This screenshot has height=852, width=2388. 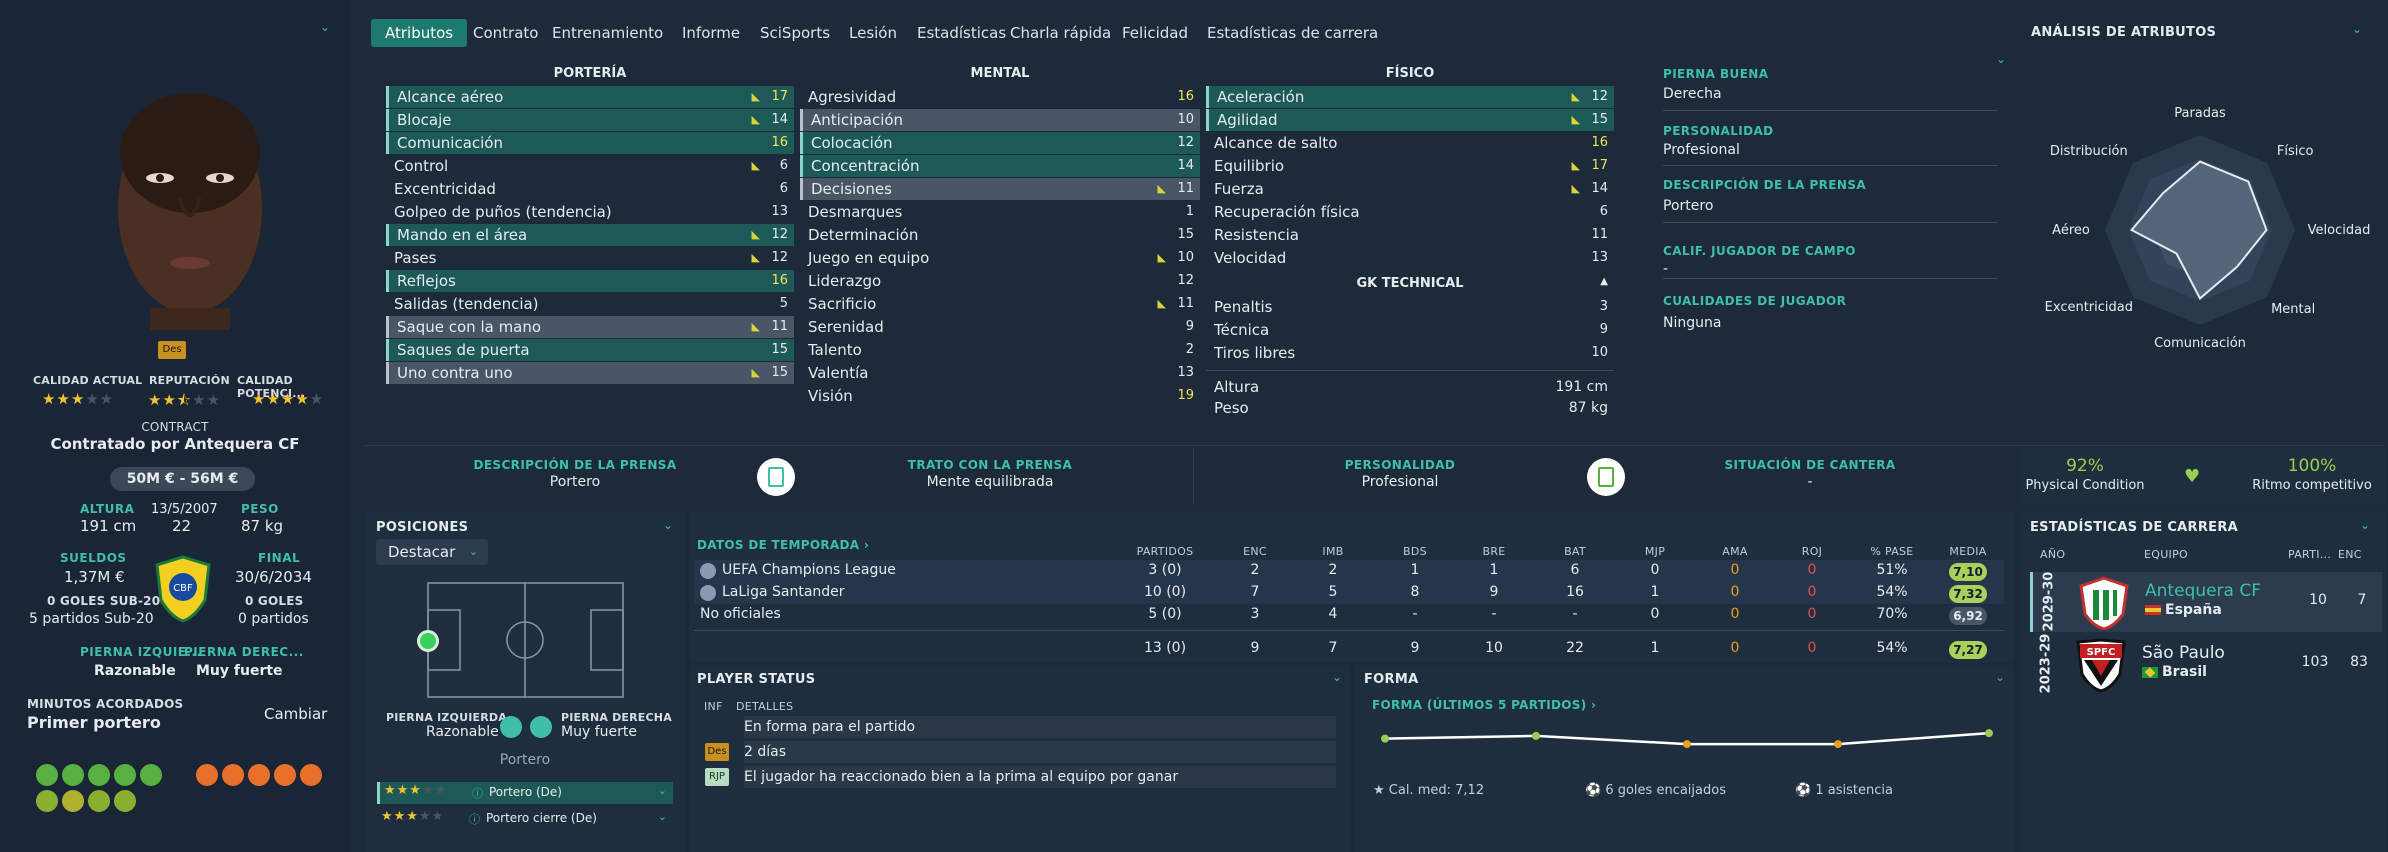 I want to click on gk-technical-header: GK TECHNICAL ▲, so click(x=1410, y=283).